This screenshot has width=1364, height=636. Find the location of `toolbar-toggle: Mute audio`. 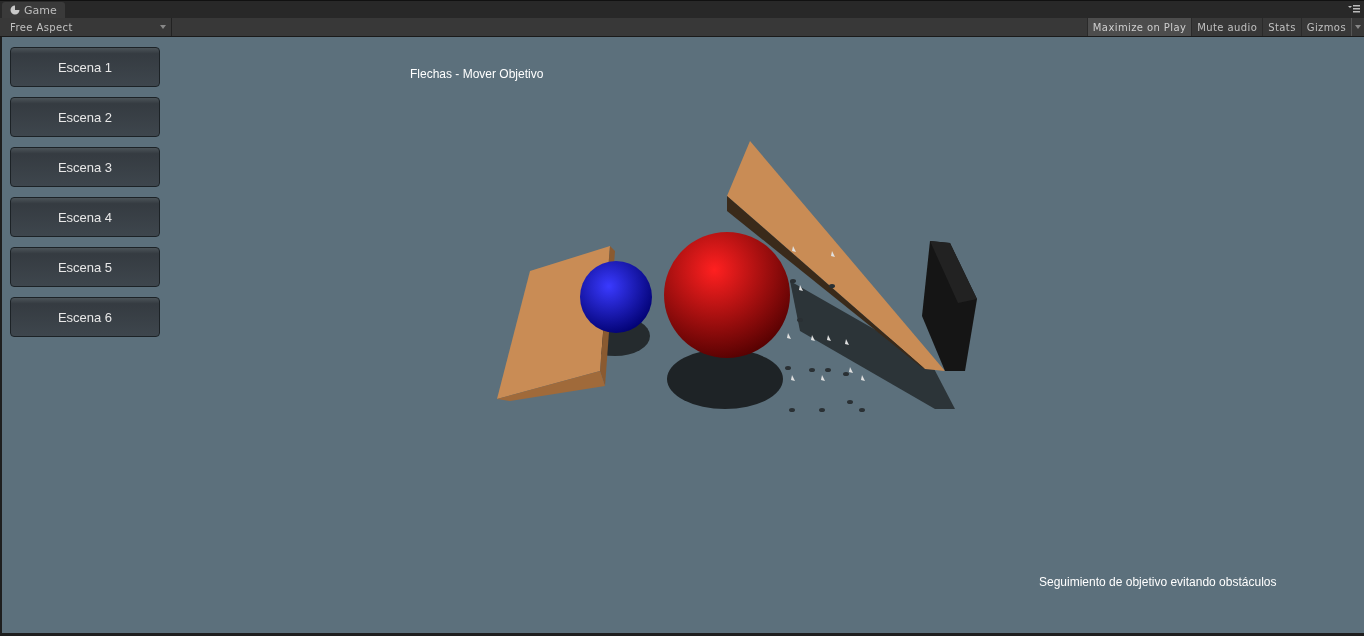

toolbar-toggle: Mute audio is located at coordinates (1227, 27).